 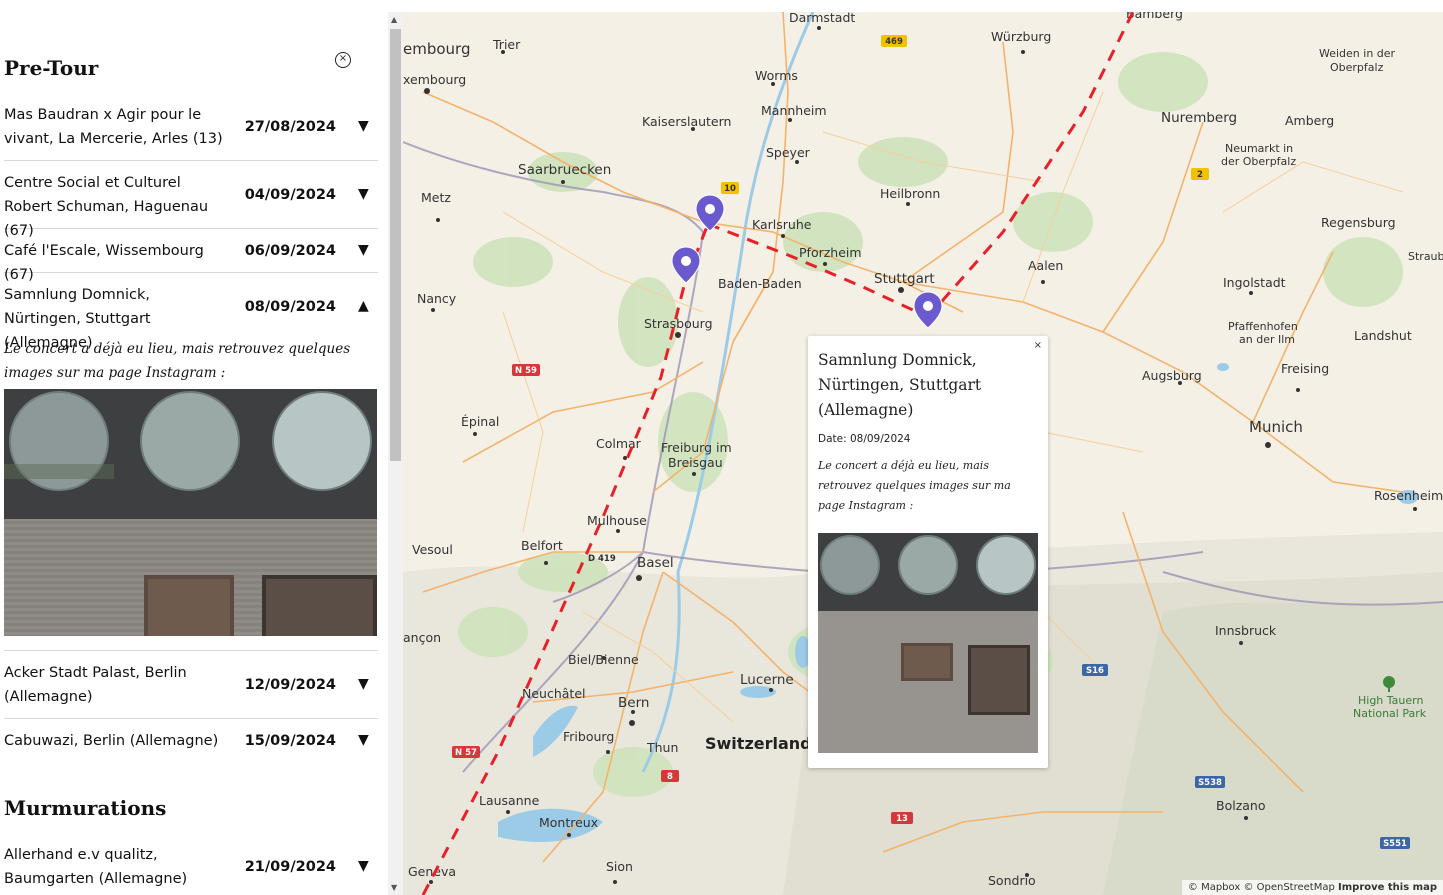 What do you see at coordinates (1276, 427) in the screenshot?
I see `svg-text: Munich` at bounding box center [1276, 427].